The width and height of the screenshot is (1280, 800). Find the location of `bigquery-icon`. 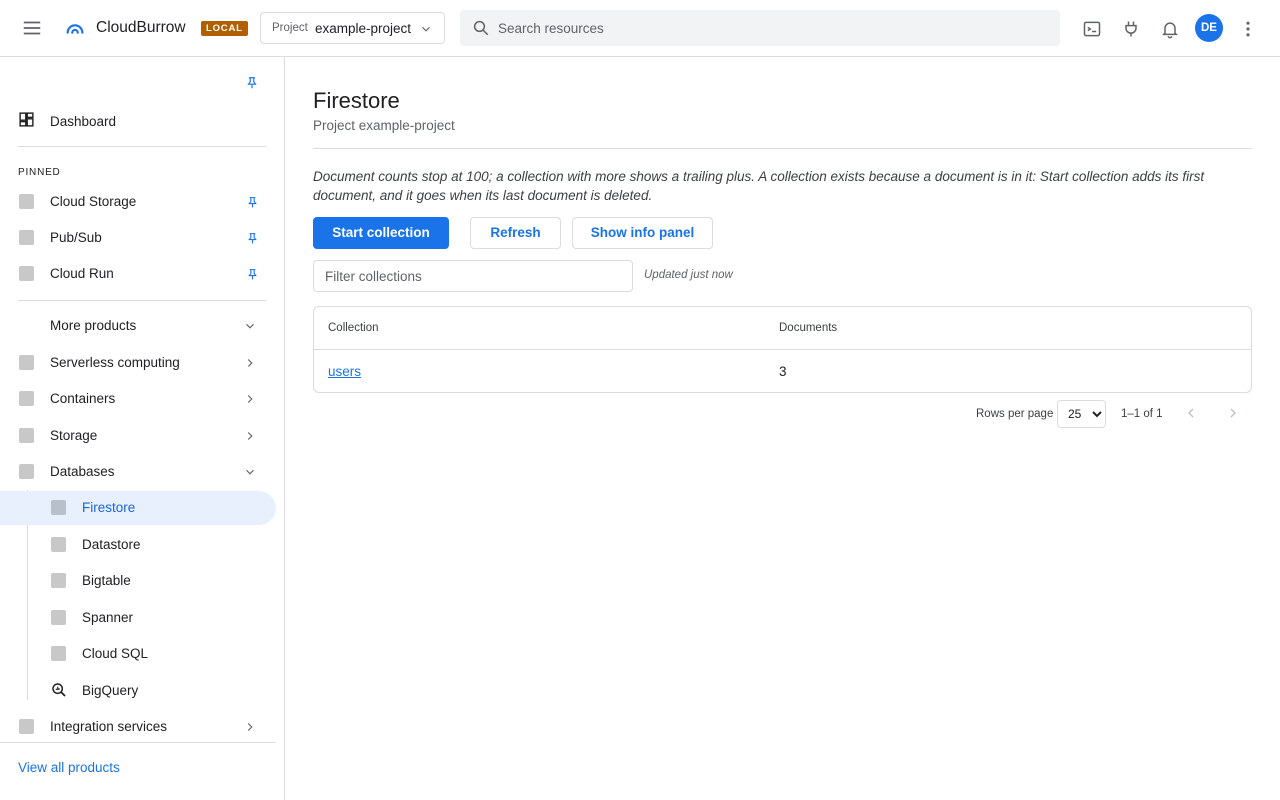

bigquery-icon is located at coordinates (59, 690).